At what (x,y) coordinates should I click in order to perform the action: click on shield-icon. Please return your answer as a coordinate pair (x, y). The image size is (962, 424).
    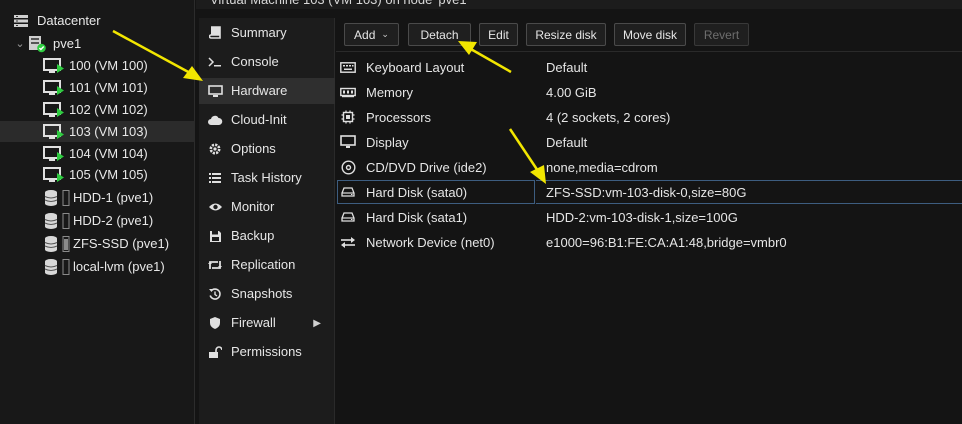
    Looking at the image, I should click on (215, 323).